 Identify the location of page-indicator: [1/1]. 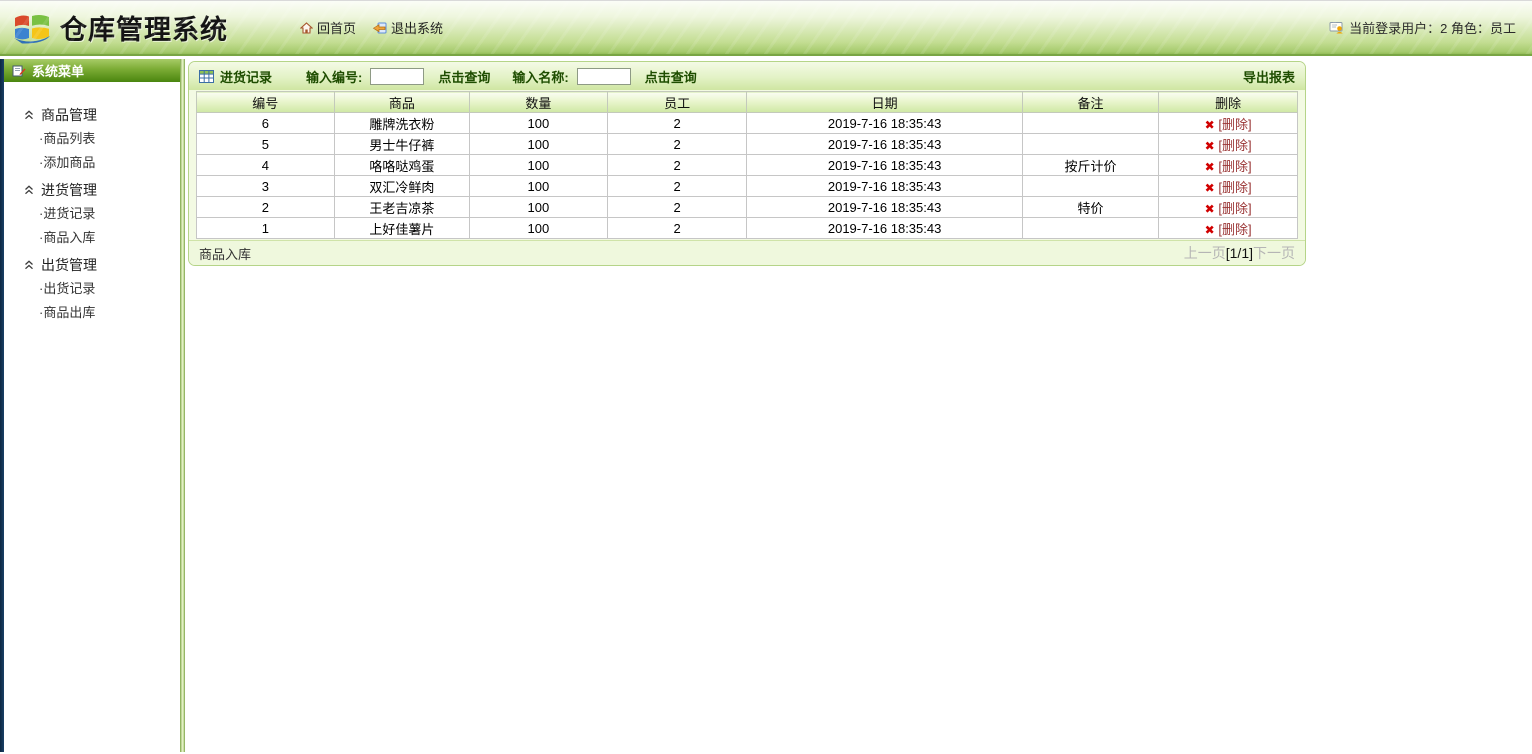
(1239, 253).